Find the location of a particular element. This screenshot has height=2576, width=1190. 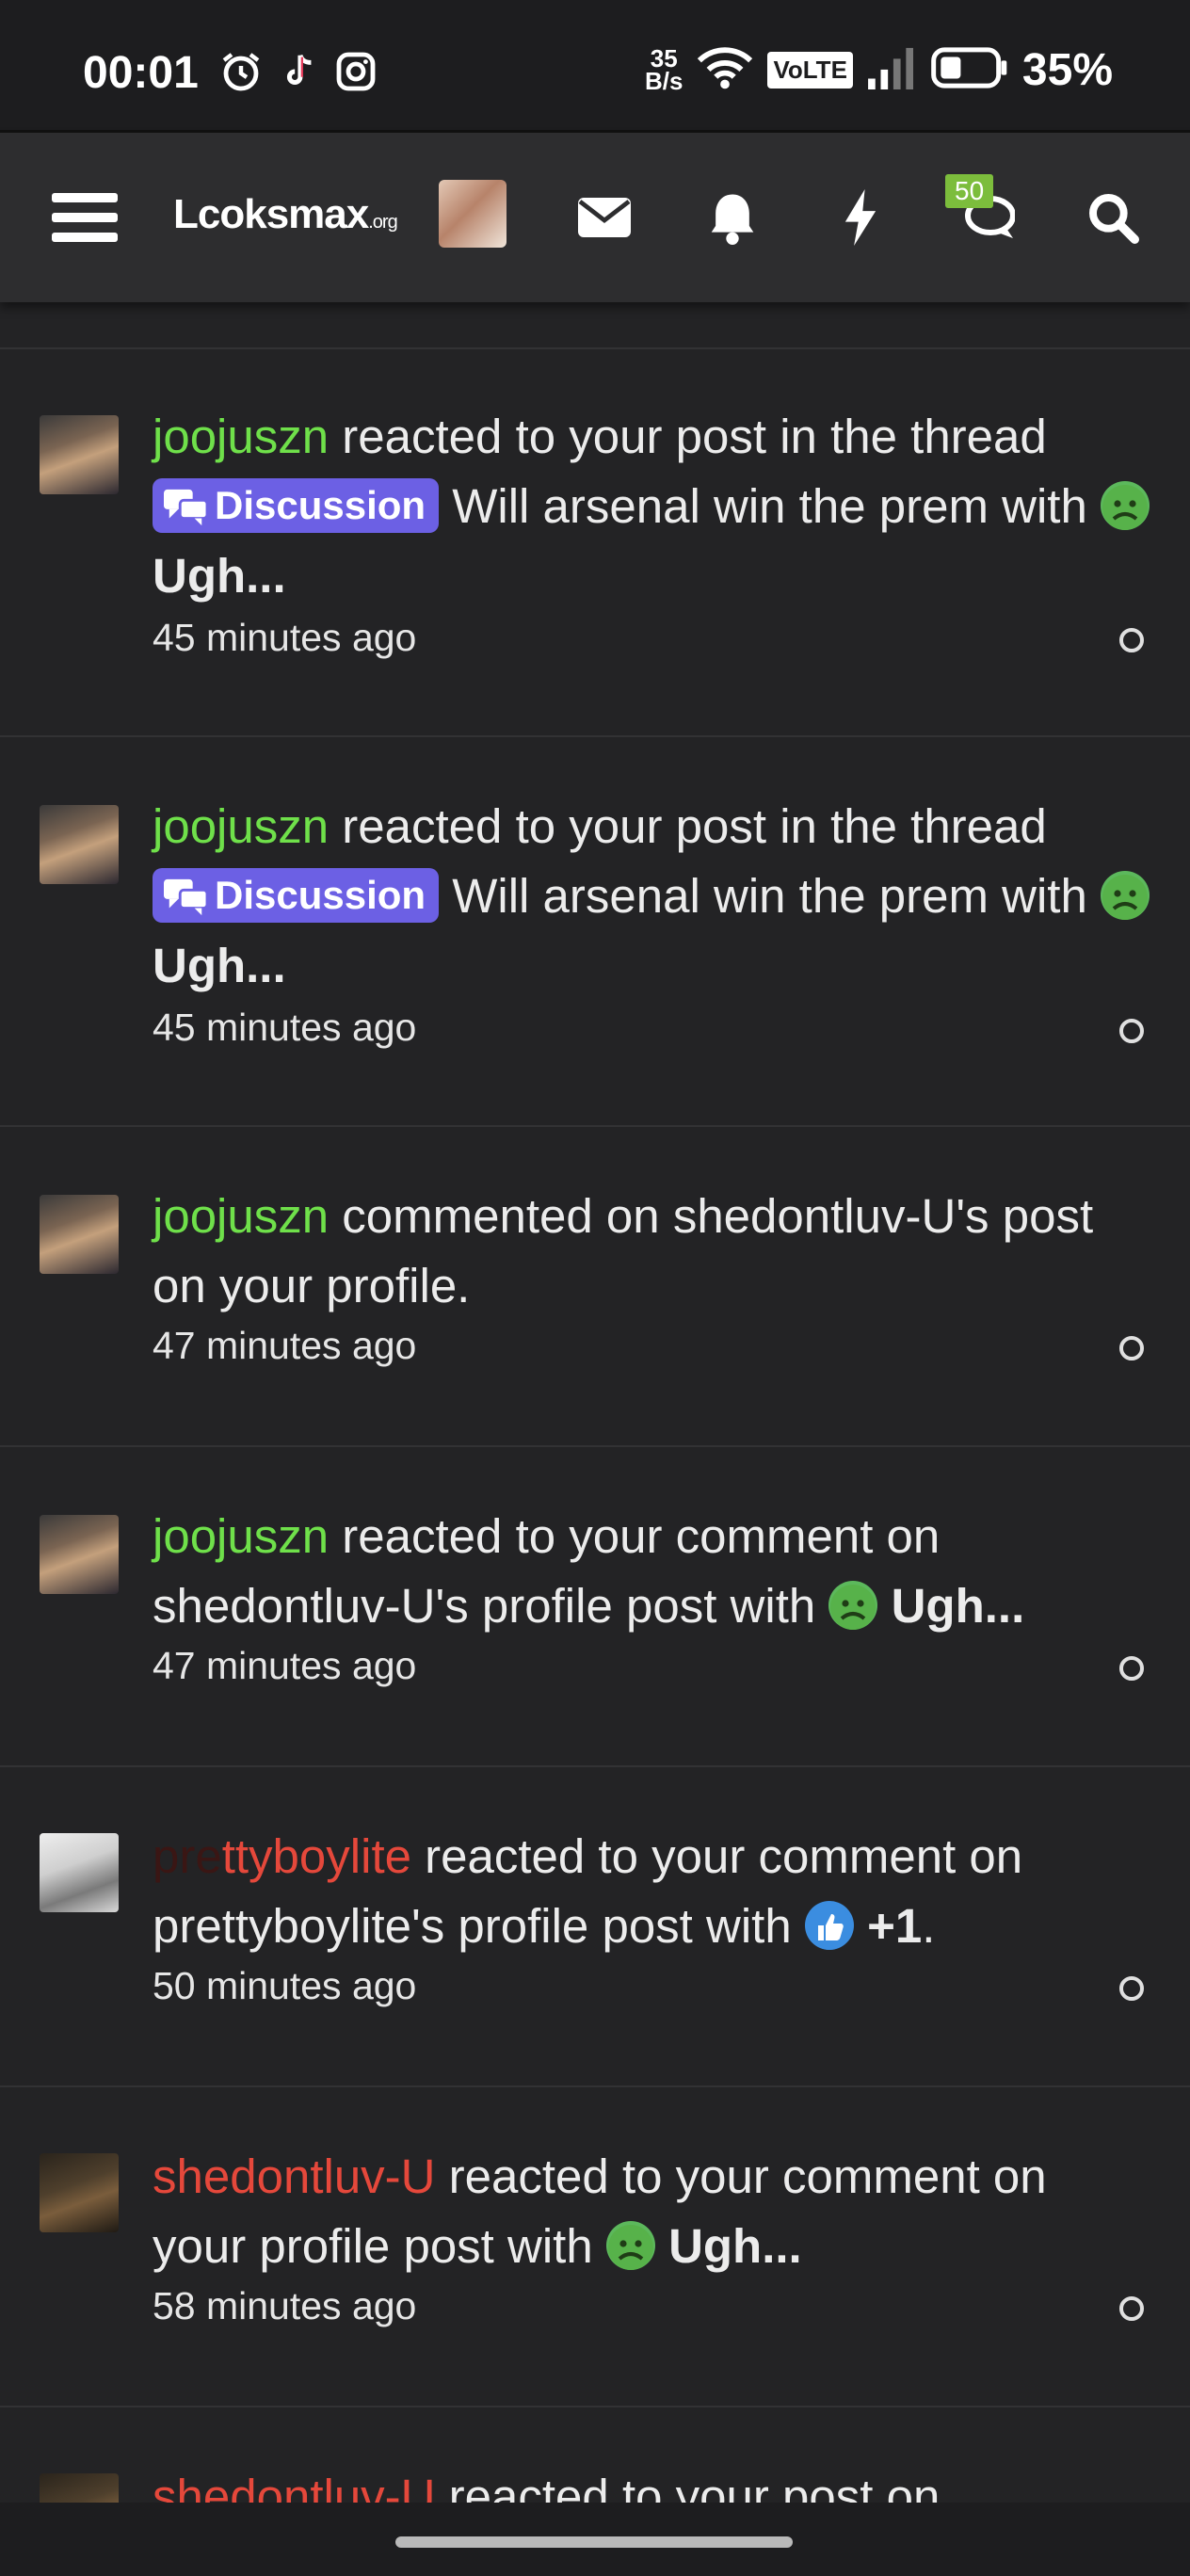

alarm-icon is located at coordinates (241, 70).